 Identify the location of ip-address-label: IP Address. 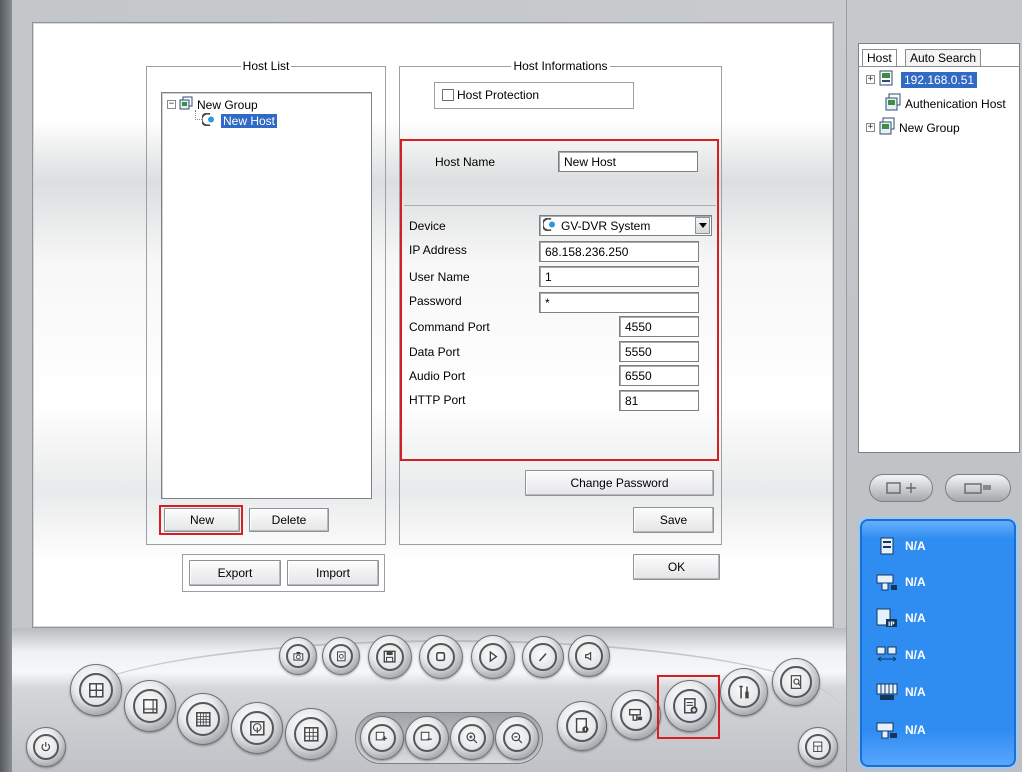
(438, 250).